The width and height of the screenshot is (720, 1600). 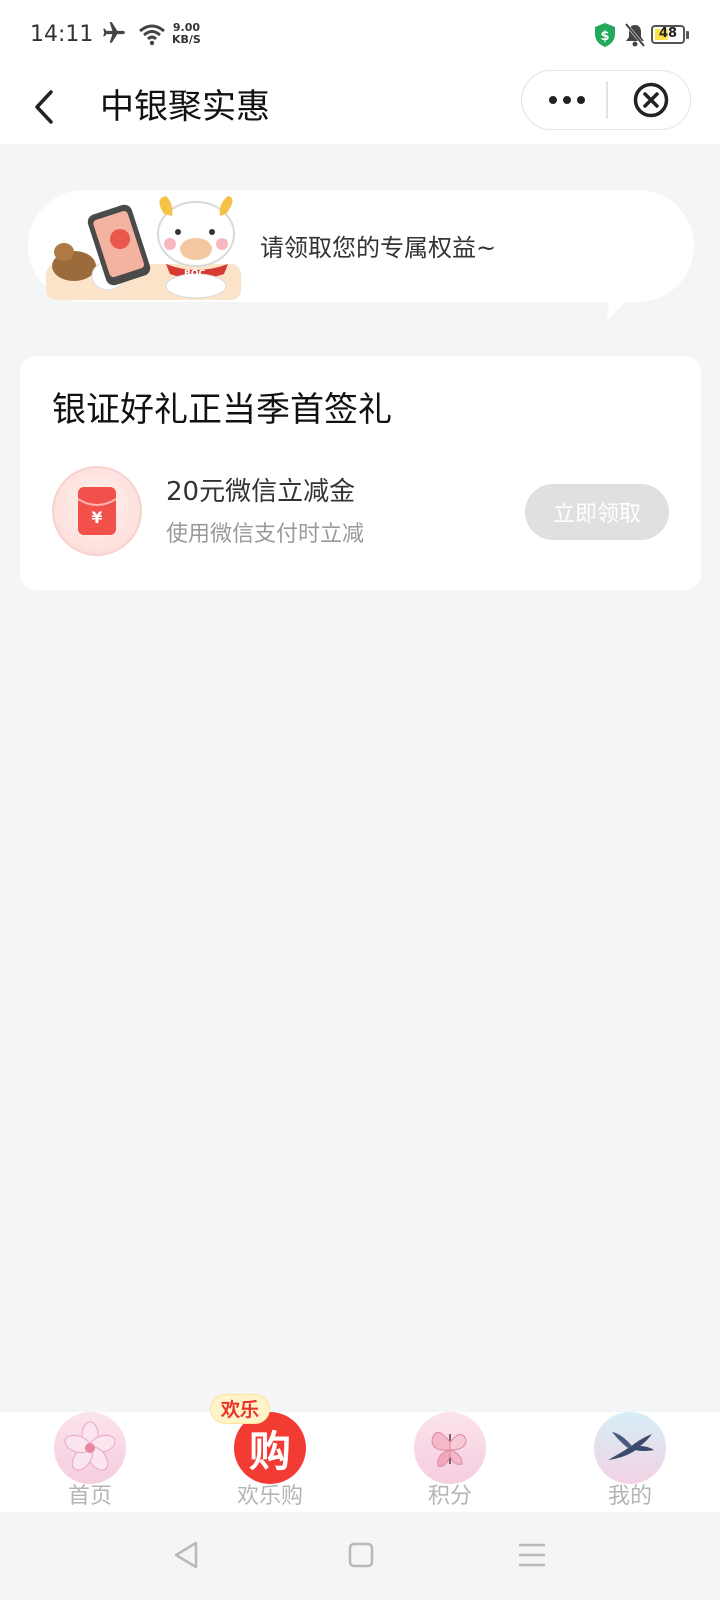 I want to click on bell-muted-icon, so click(x=635, y=37).